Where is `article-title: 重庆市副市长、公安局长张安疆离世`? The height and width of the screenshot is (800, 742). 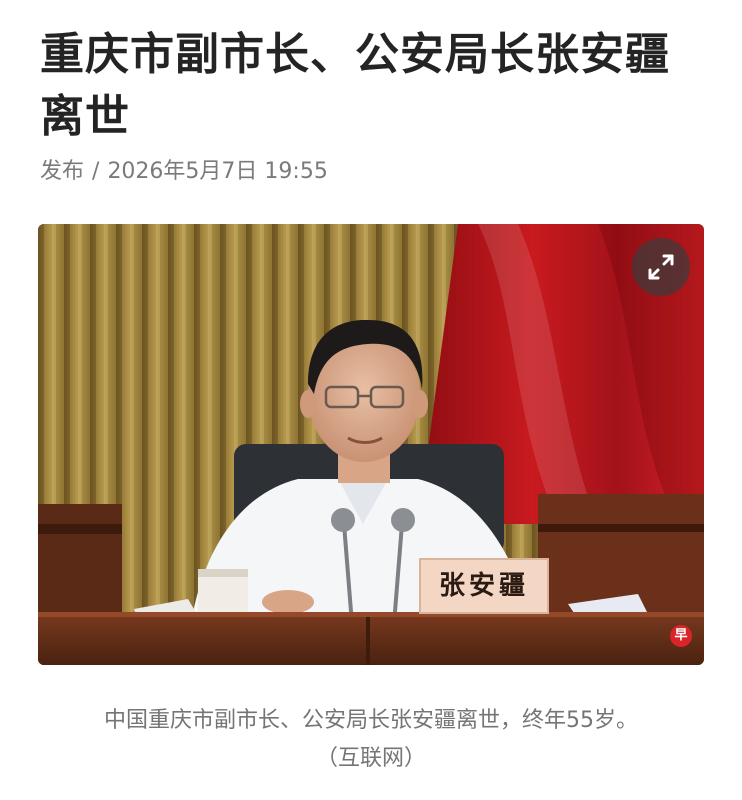
article-title: 重庆市副市长、公安局长张安疆离世 is located at coordinates (355, 85).